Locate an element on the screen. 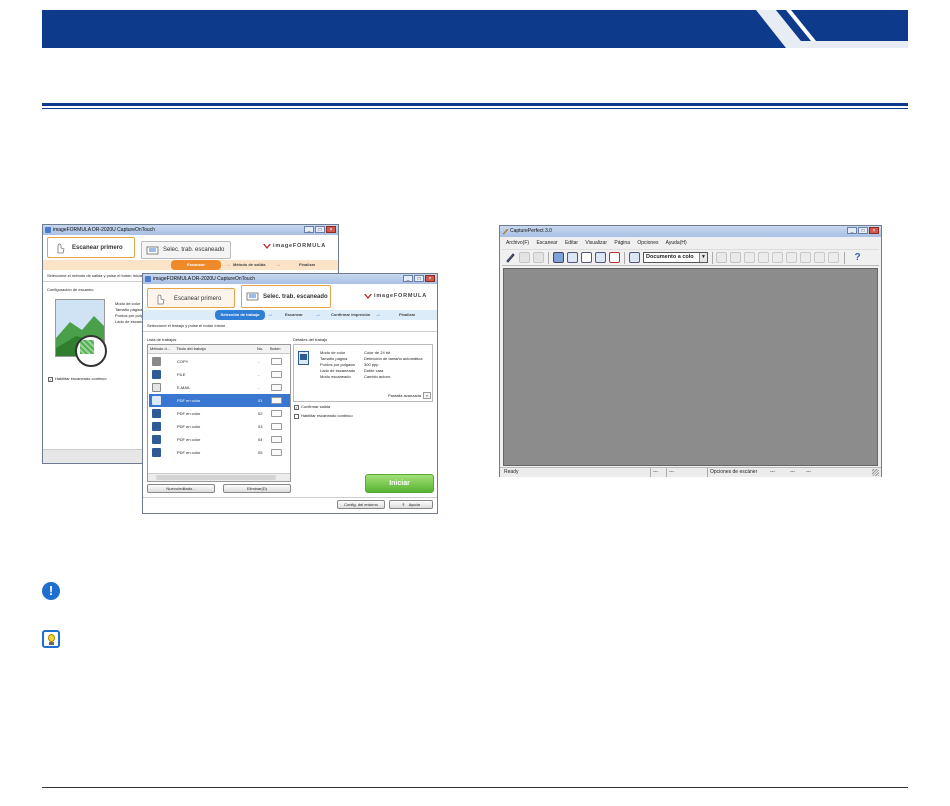  preset-select: Documento a colo ▼ is located at coordinates (675, 257).